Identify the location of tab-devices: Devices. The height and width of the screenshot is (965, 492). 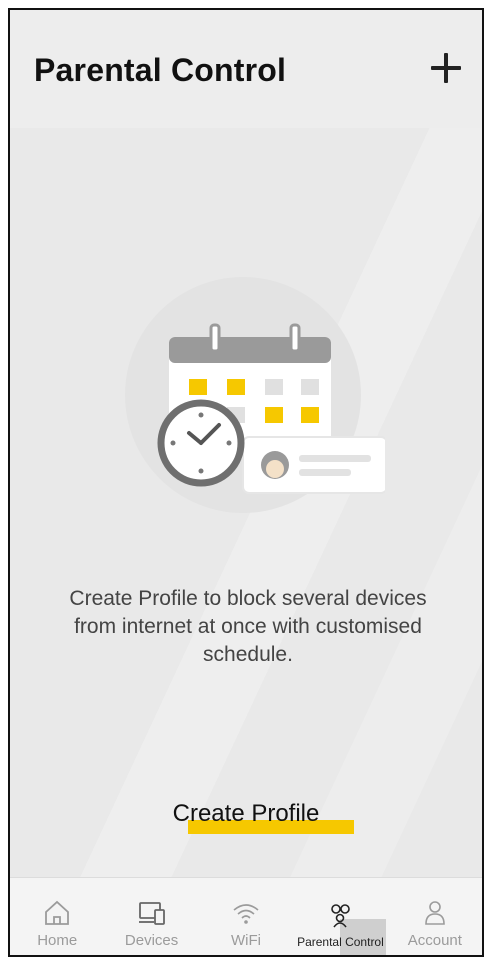
(151, 916).